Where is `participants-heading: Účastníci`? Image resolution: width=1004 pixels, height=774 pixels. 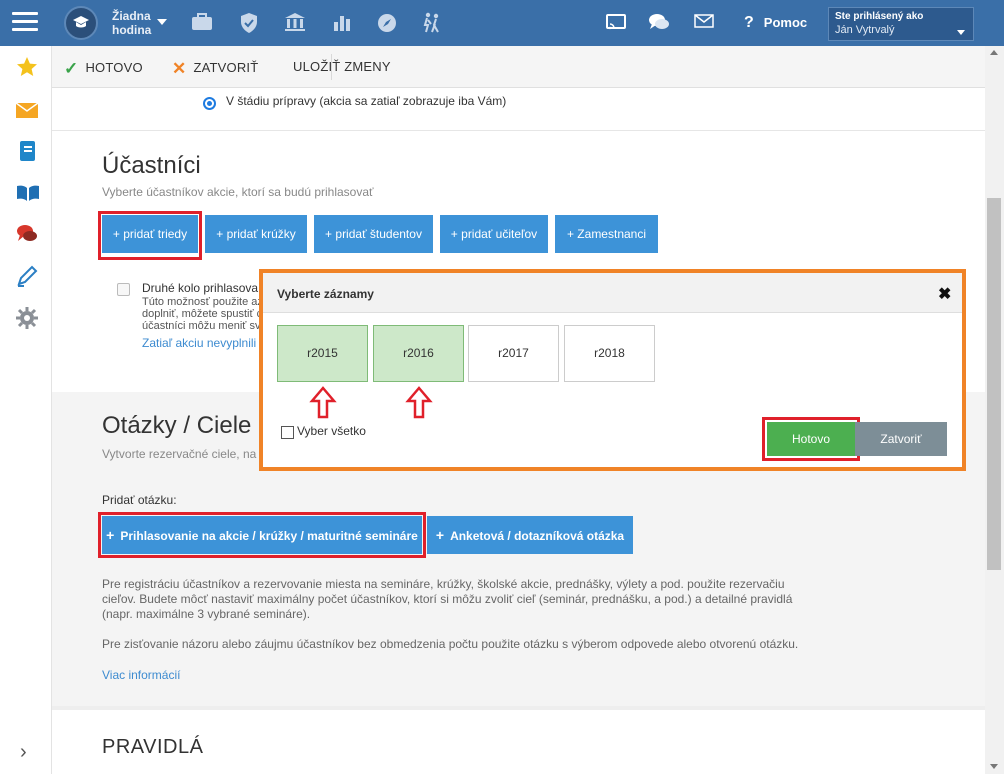
participants-heading: Účastníci is located at coordinates (151, 165).